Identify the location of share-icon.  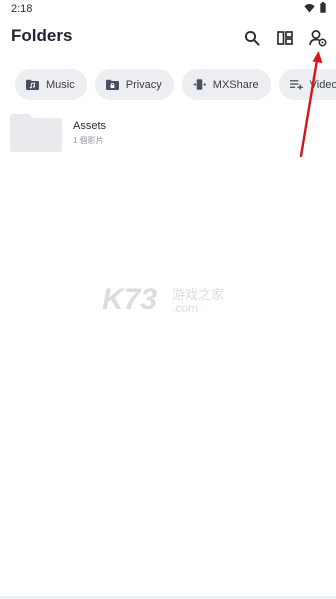
(199, 84).